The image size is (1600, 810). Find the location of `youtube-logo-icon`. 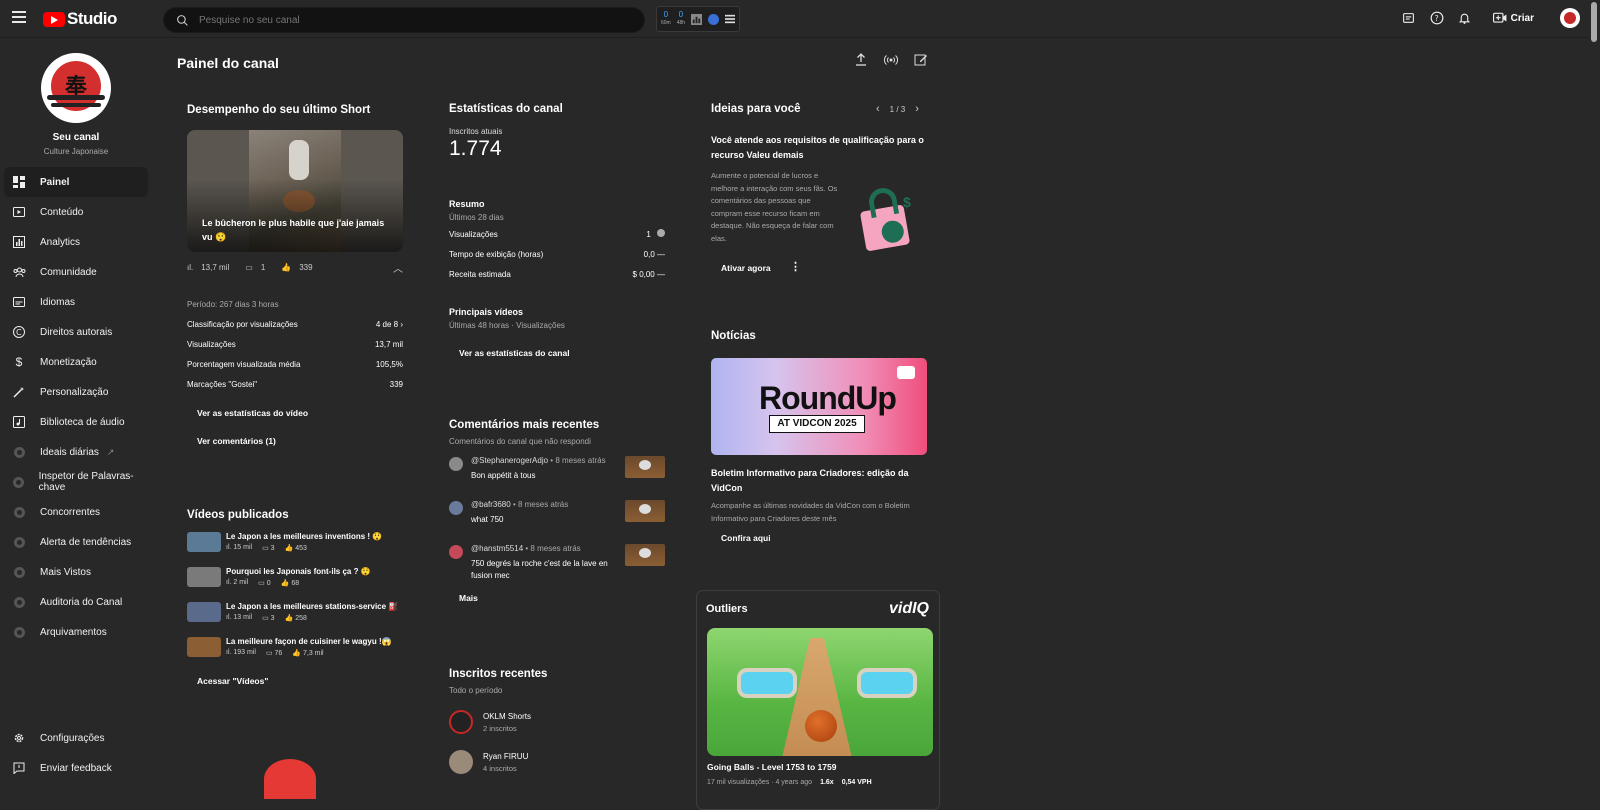

youtube-logo-icon is located at coordinates (54, 19).